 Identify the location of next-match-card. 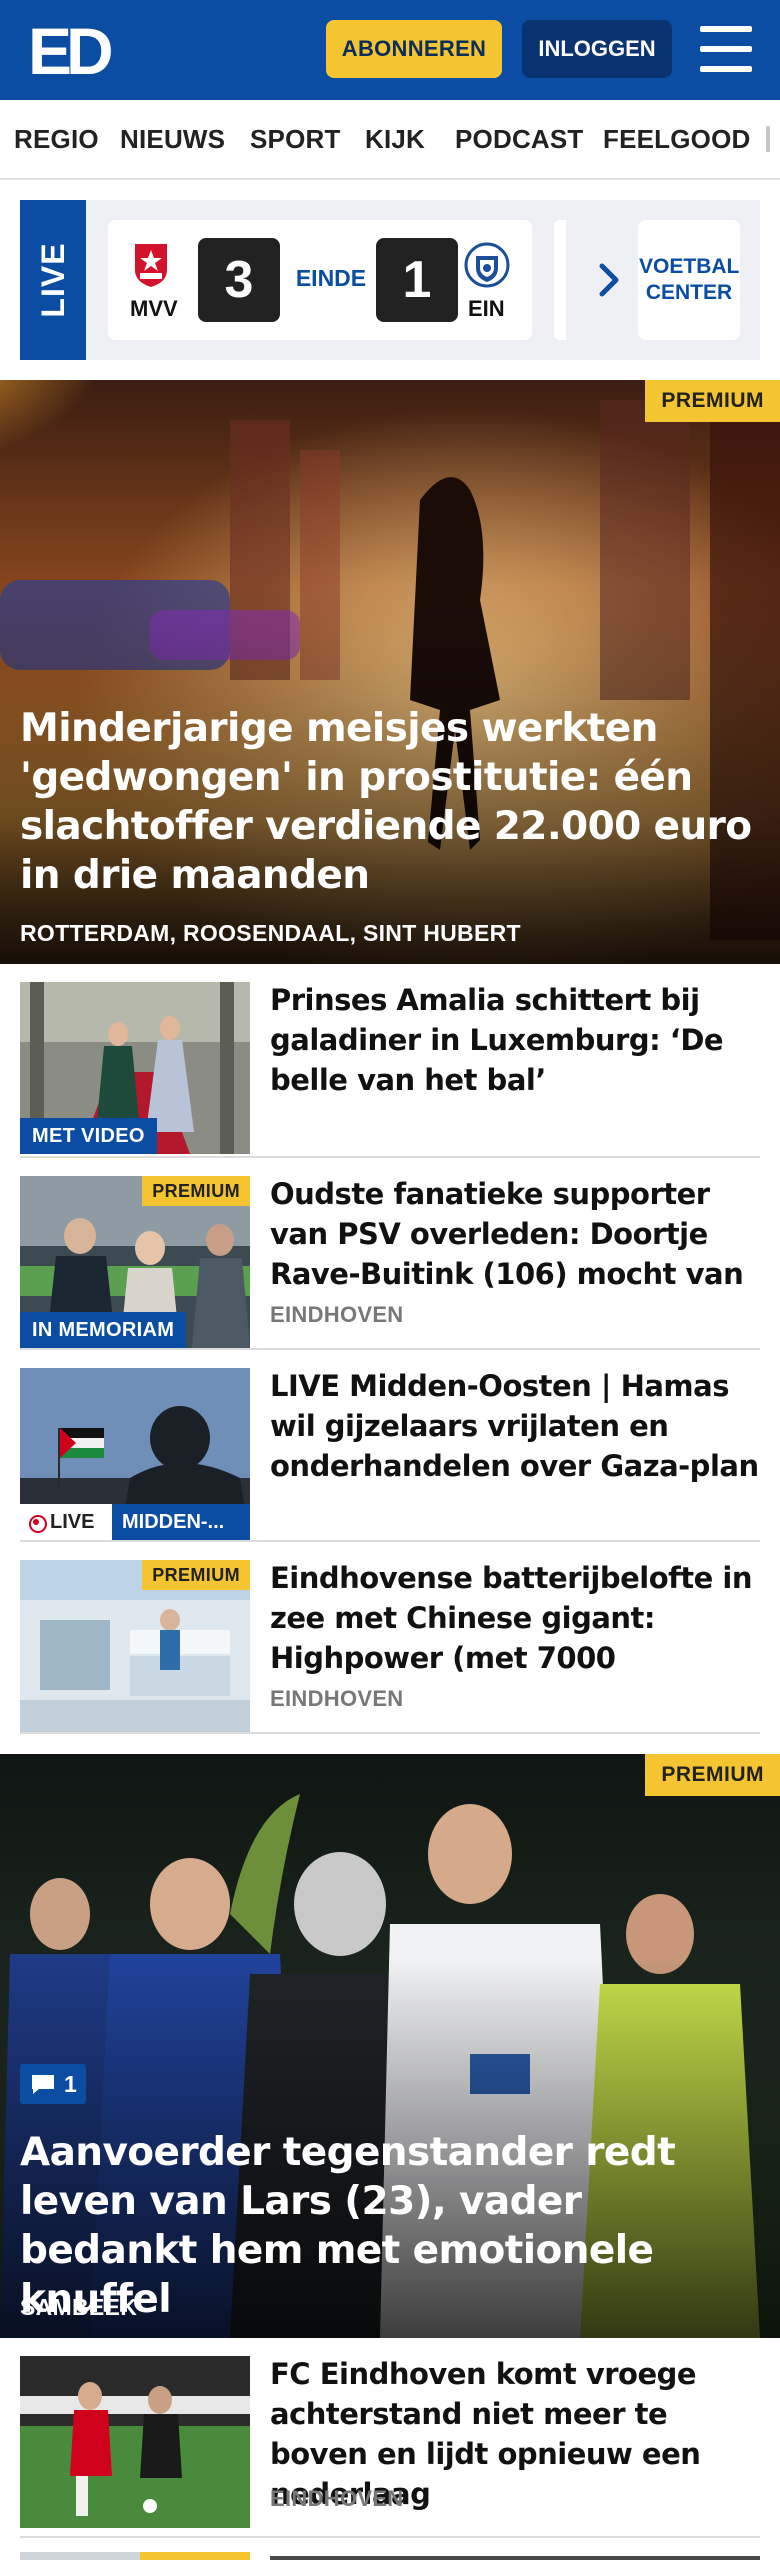
(560, 280).